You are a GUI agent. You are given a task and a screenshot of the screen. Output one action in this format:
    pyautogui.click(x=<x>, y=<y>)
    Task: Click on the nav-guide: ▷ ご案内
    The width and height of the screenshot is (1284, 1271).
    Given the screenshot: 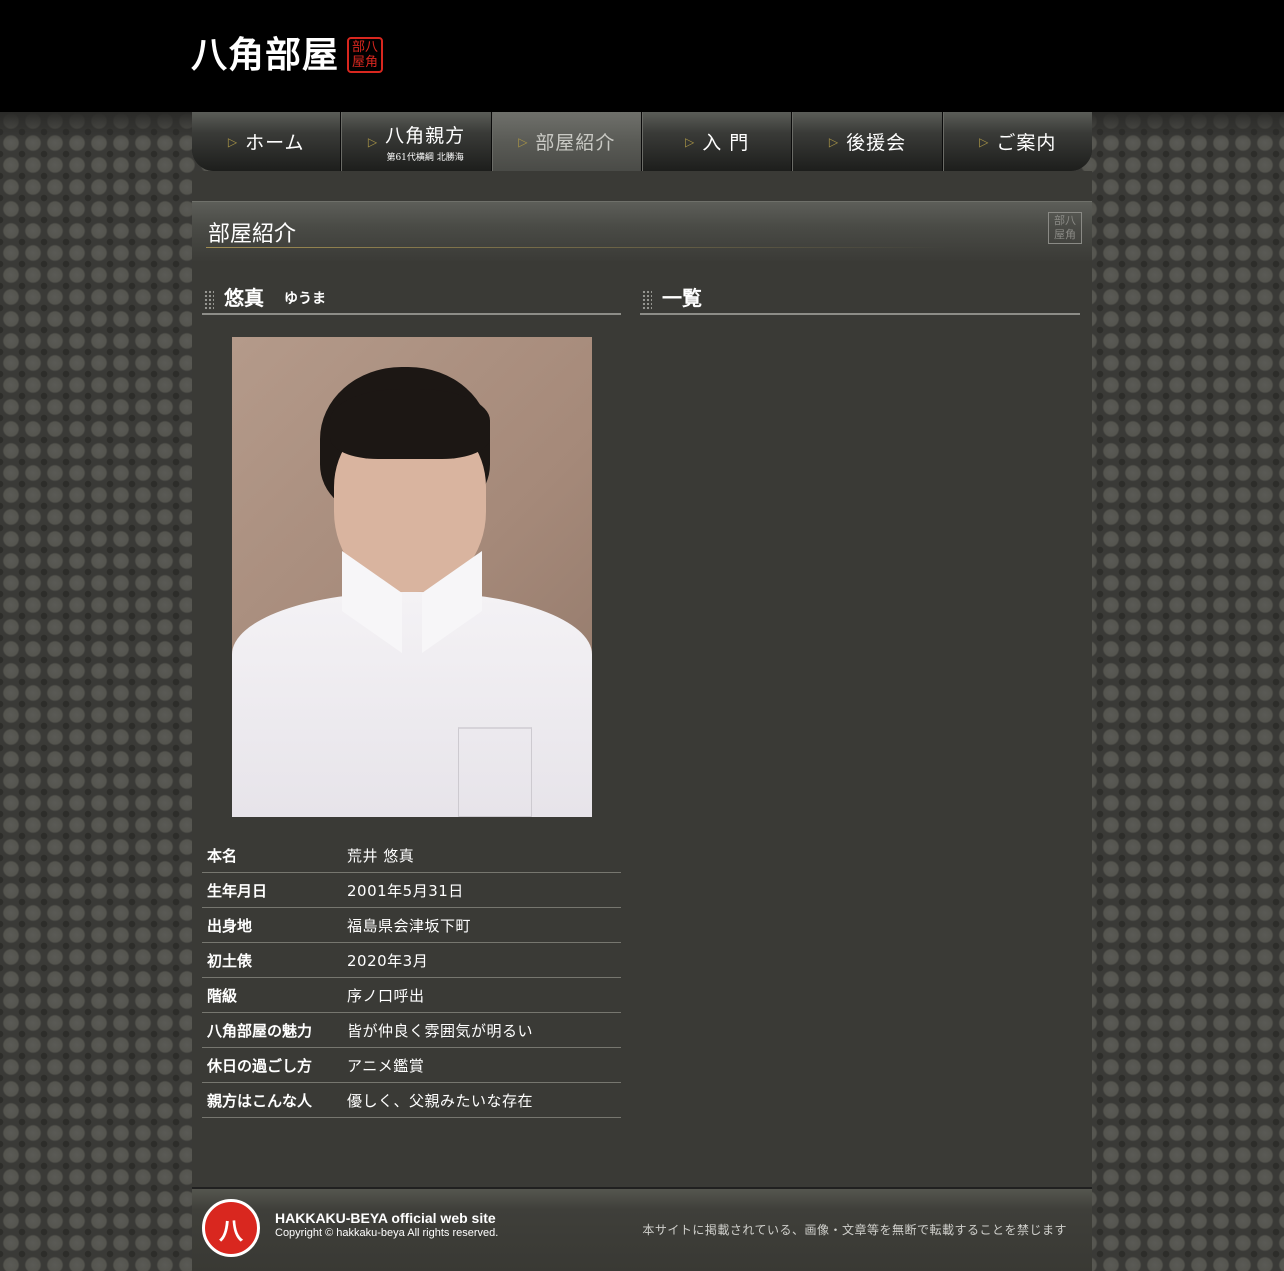 What is the action you would take?
    pyautogui.click(x=1017, y=141)
    